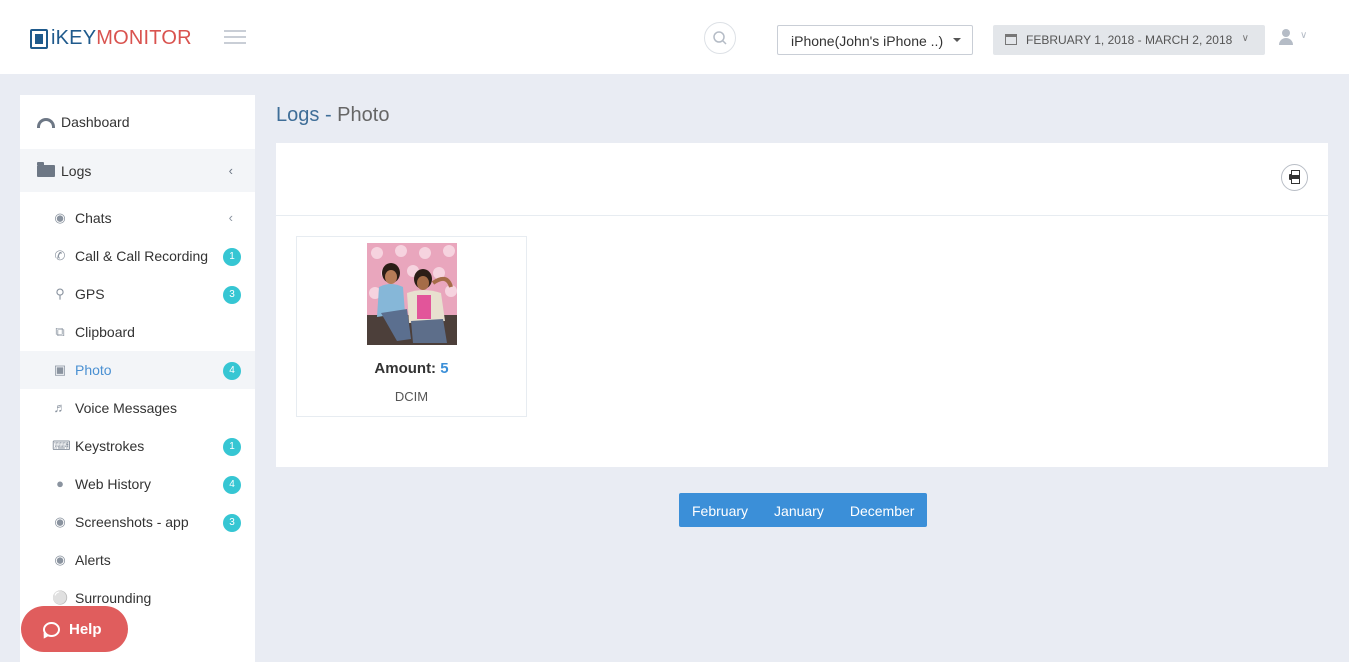 The width and height of the screenshot is (1349, 662). Describe the element at coordinates (444, 368) in the screenshot. I see `album-amount-value: 5` at that location.